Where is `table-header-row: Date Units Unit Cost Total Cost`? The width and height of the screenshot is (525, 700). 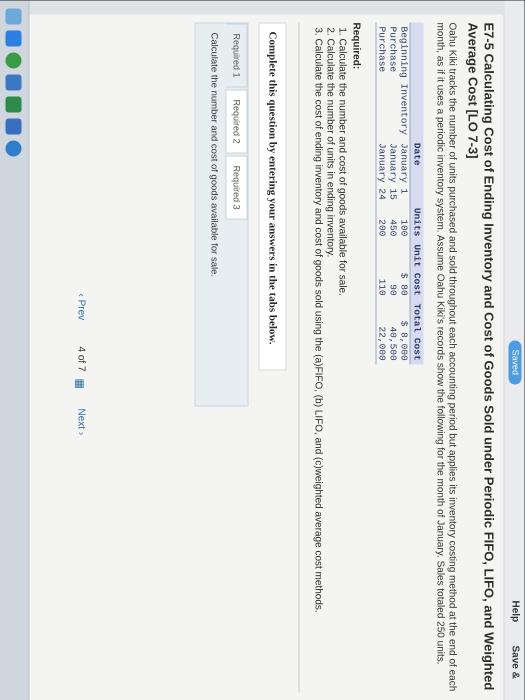 table-header-row: Date Units Unit Cost Total Cost is located at coordinates (417, 193).